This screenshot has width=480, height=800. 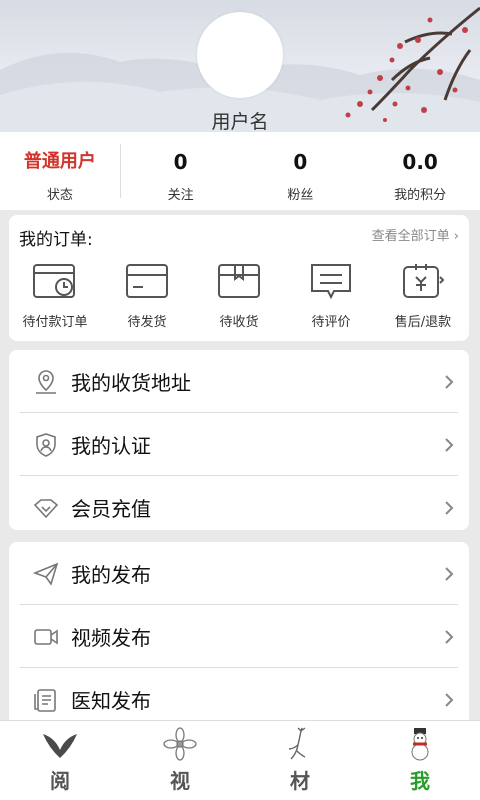 I want to click on order-pending-shipment: 待发货, so click(x=147, y=294).